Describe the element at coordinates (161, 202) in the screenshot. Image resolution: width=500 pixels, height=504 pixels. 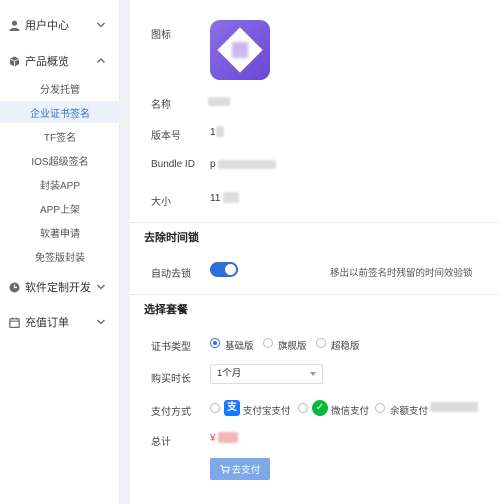
I see `size-label: 大小` at that location.